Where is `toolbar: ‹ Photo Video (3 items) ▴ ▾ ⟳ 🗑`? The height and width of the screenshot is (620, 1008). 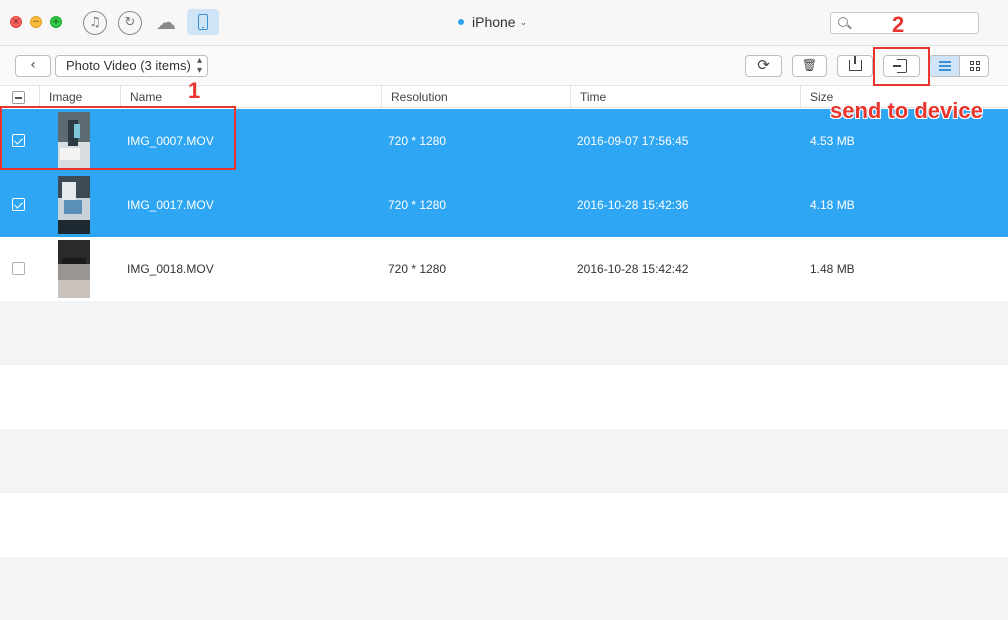
toolbar: ‹ Photo Video (3 items) ▴ ▾ ⟳ 🗑 is located at coordinates (504, 66).